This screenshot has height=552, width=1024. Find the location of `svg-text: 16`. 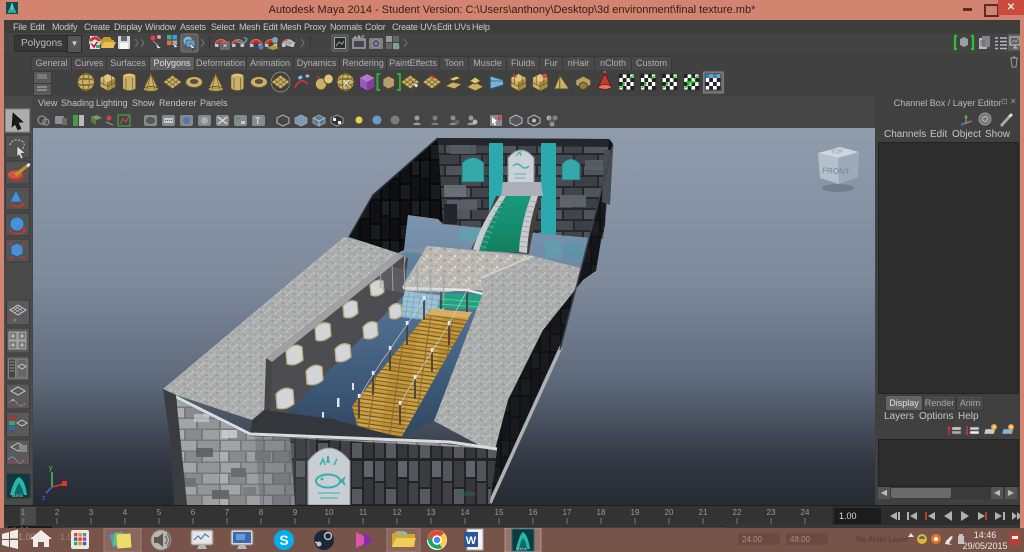

svg-text: 16 is located at coordinates (533, 512).